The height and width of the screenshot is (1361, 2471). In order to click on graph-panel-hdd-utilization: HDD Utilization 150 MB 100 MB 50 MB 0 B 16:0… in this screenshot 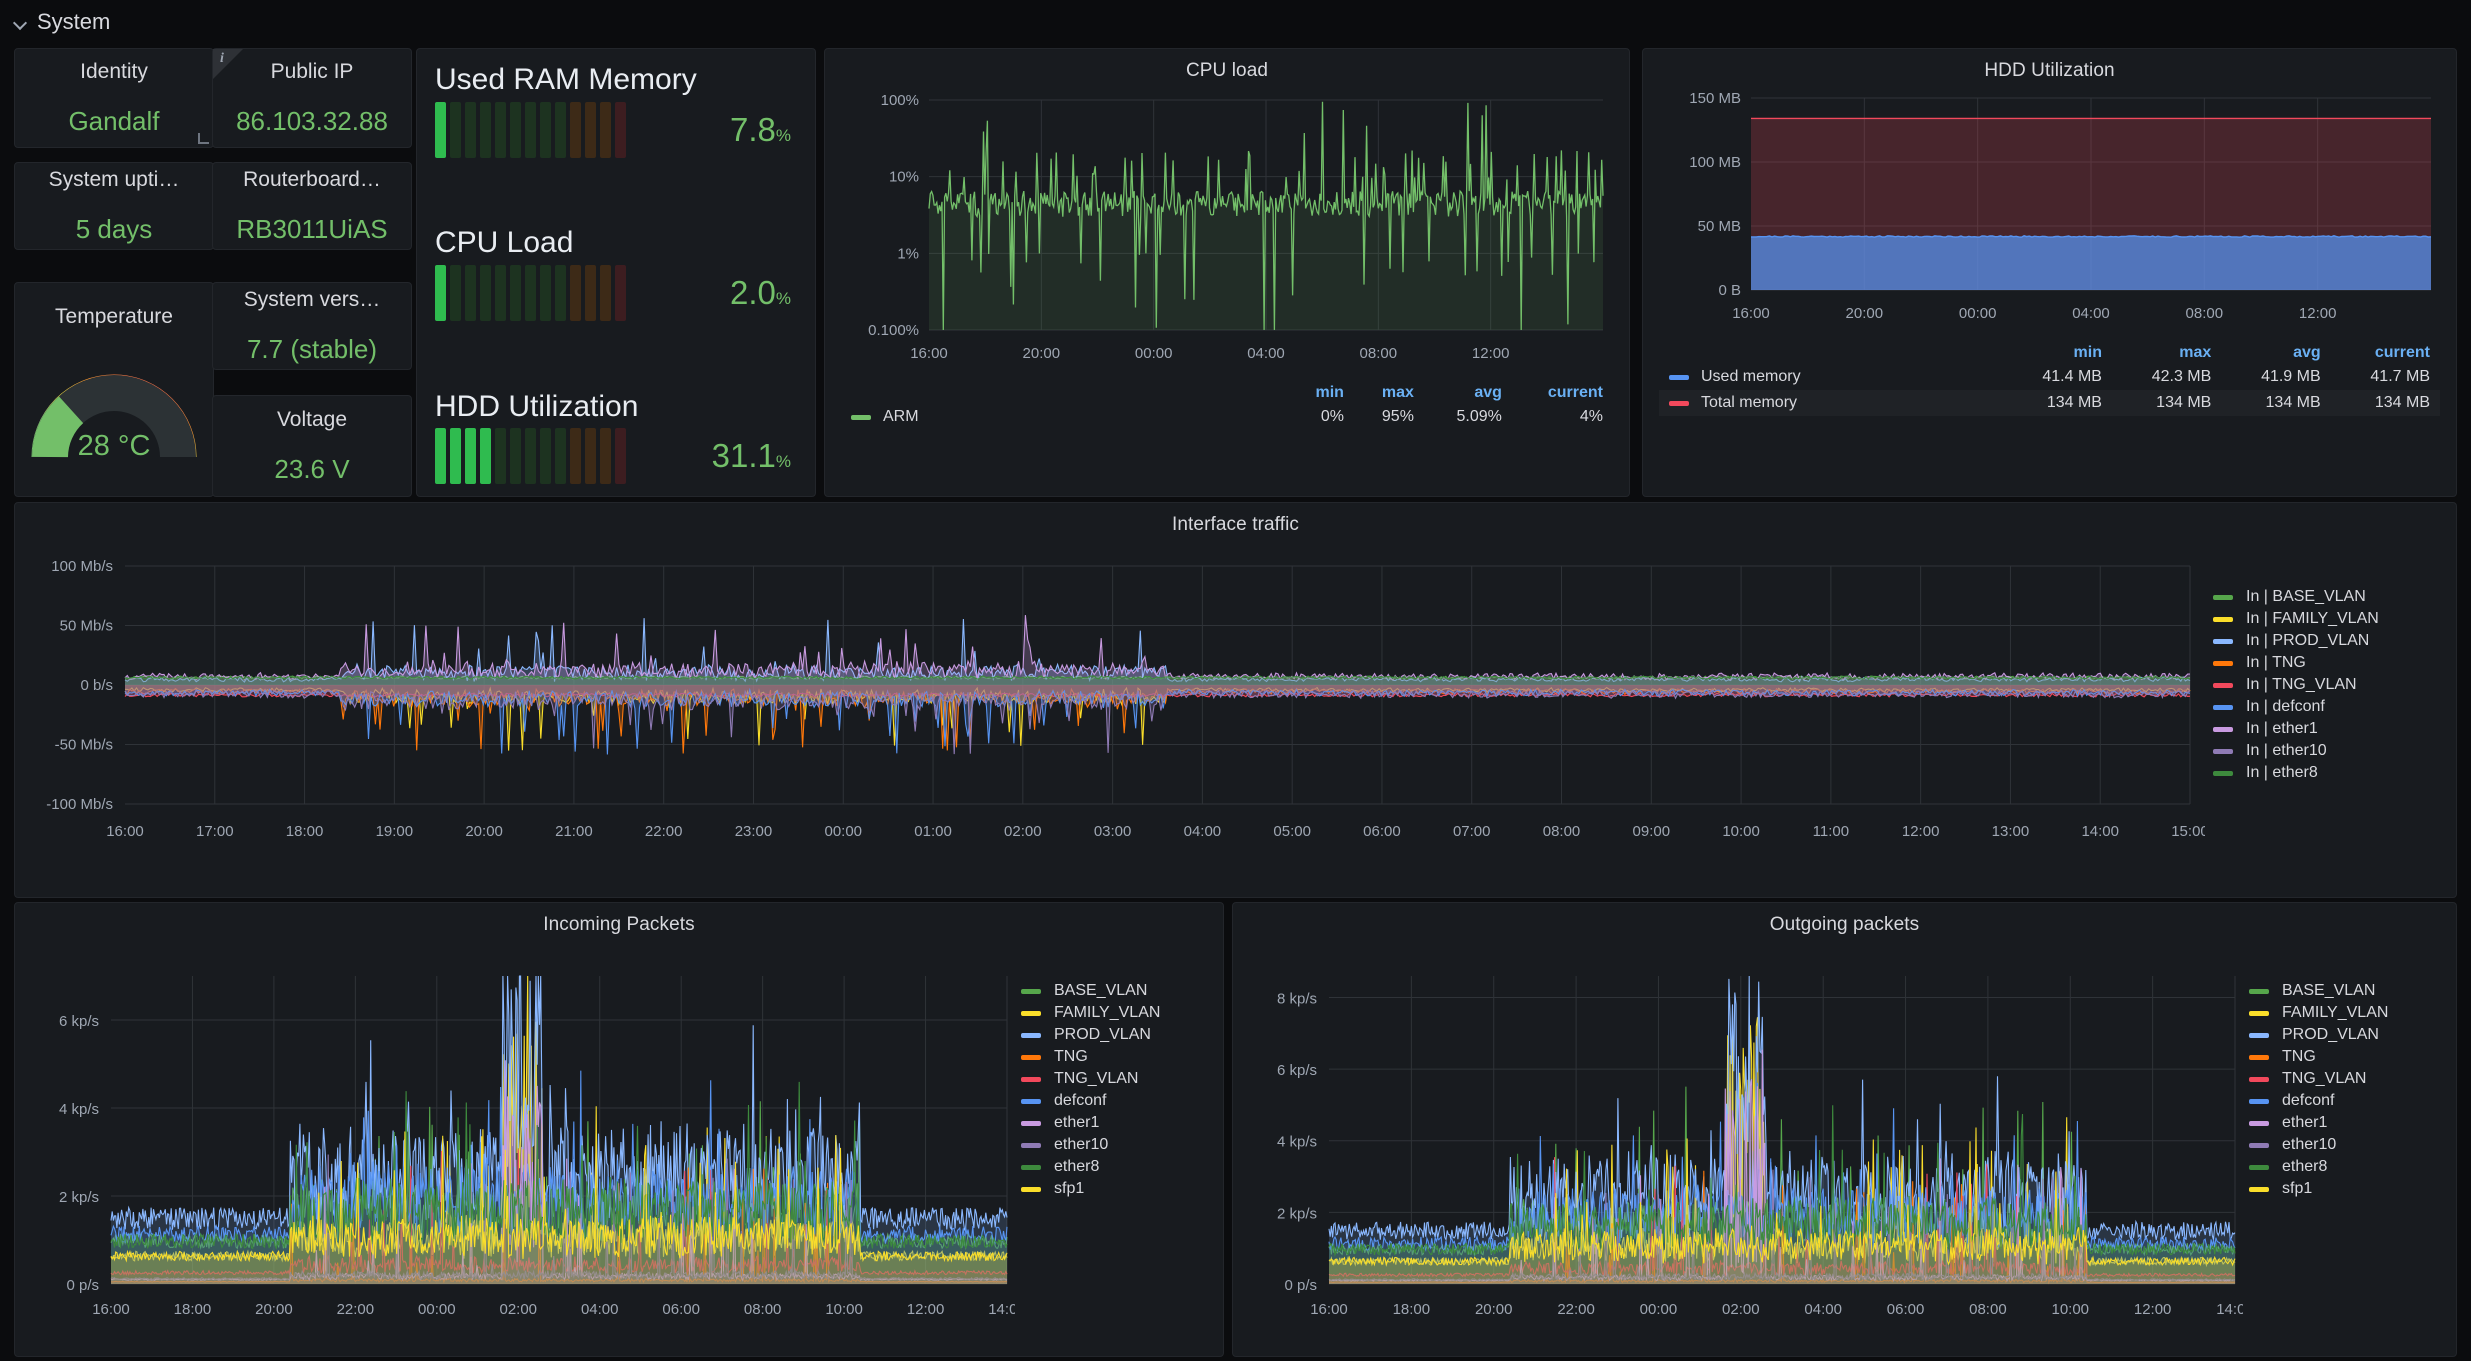, I will do `click(2049, 272)`.